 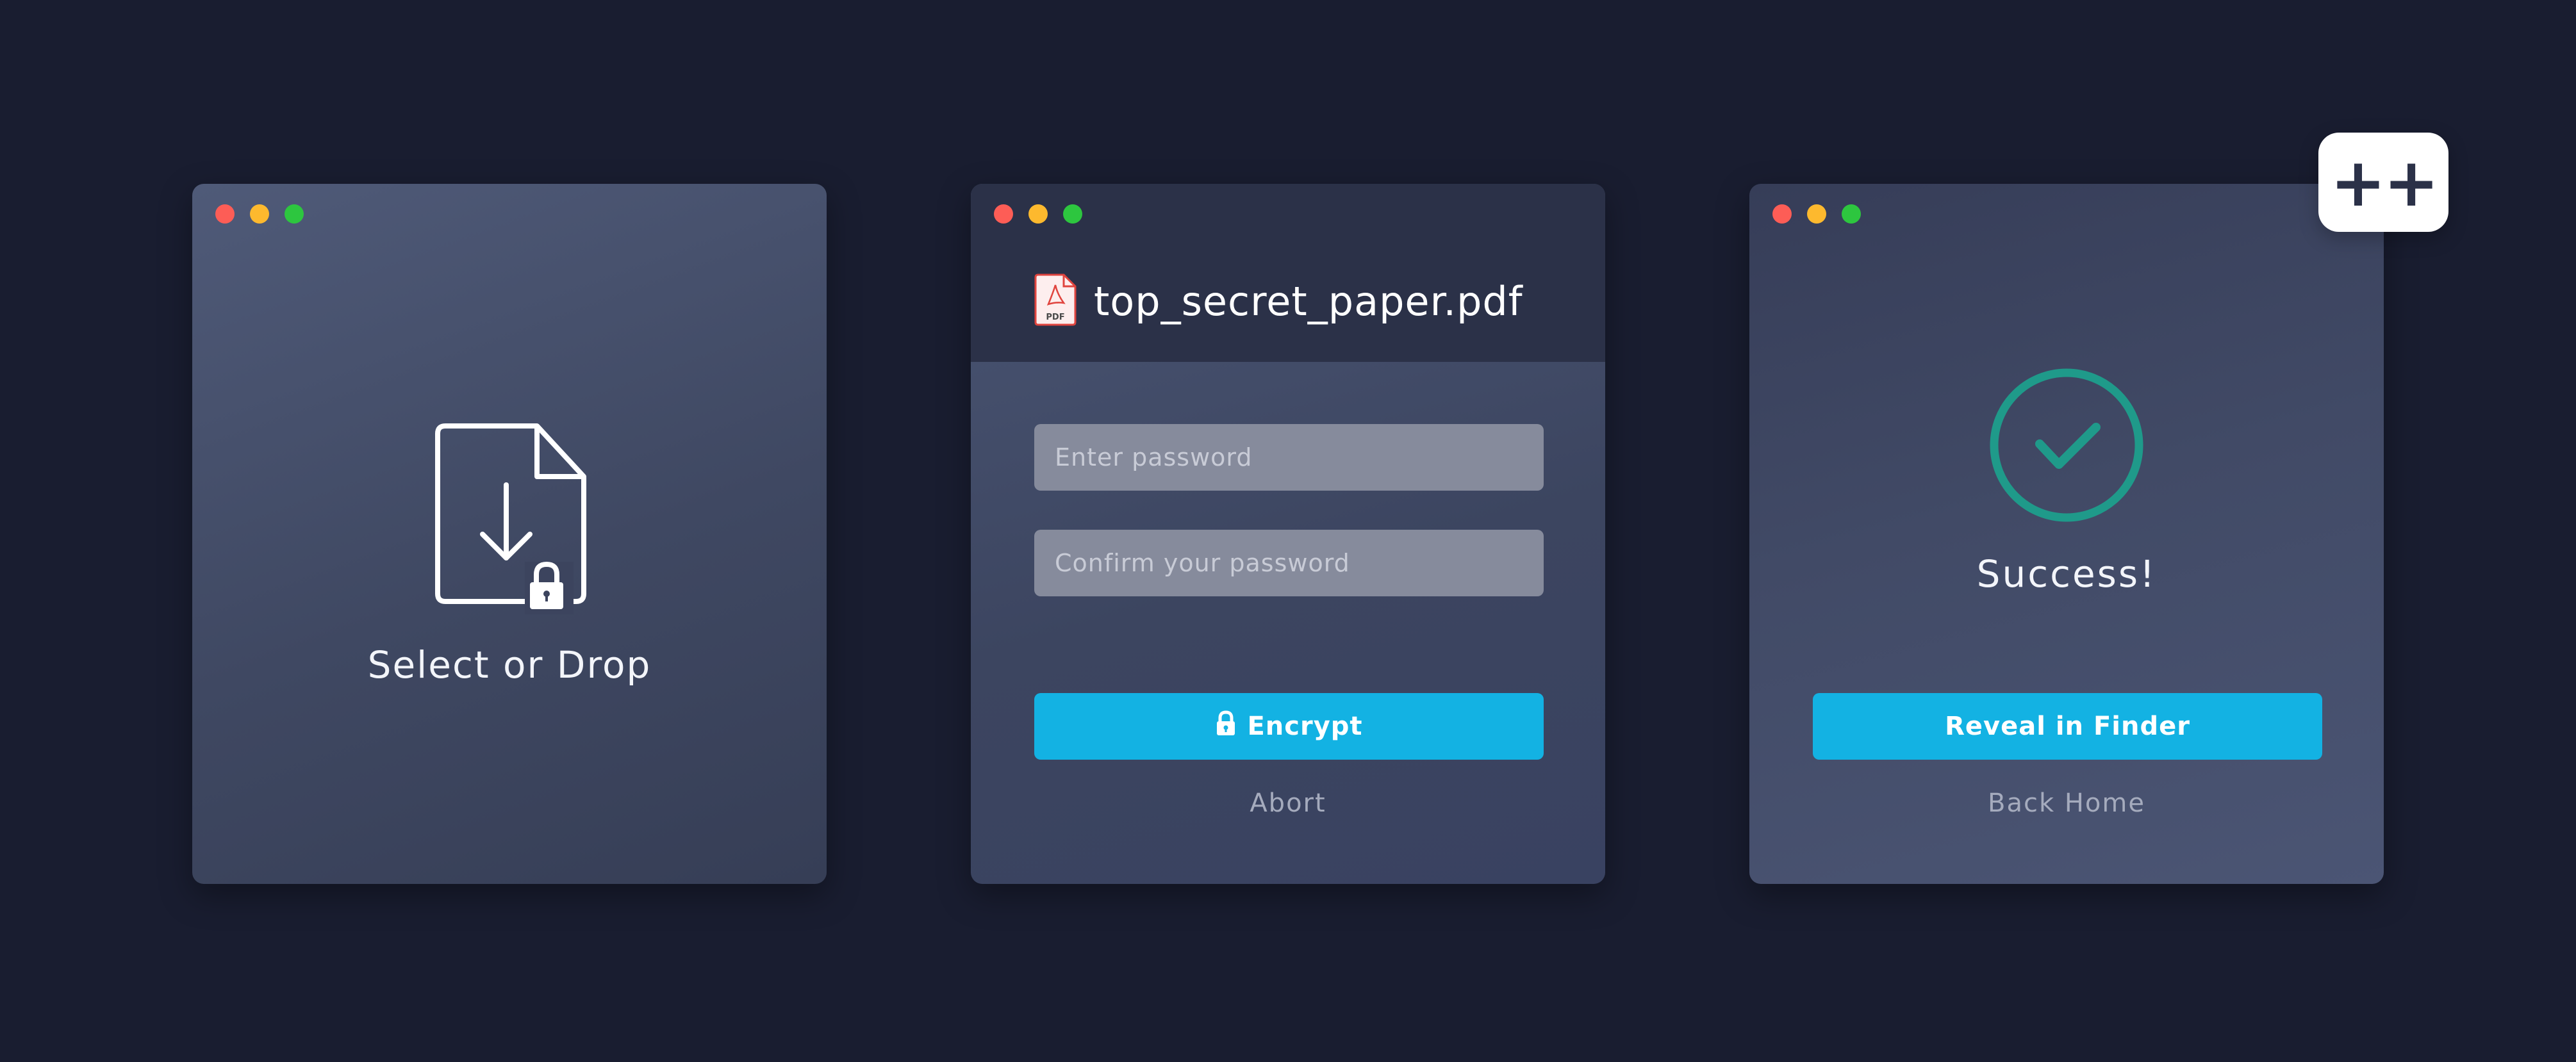 I want to click on file-name: top_secret_paper.pdf, so click(x=1308, y=302).